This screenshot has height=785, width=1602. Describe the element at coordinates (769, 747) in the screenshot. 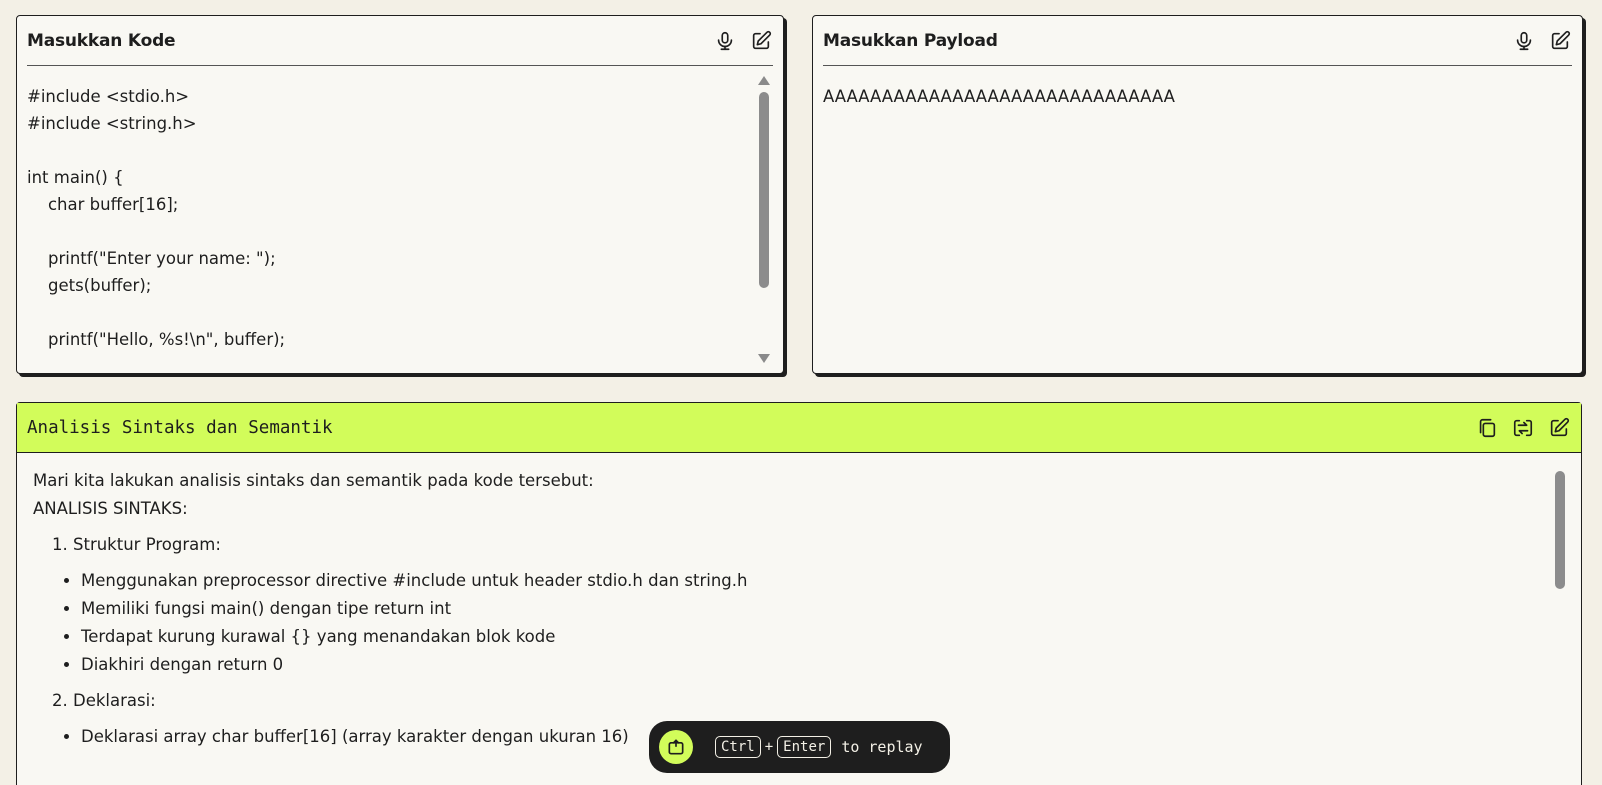

I see `plus-sign: +` at that location.